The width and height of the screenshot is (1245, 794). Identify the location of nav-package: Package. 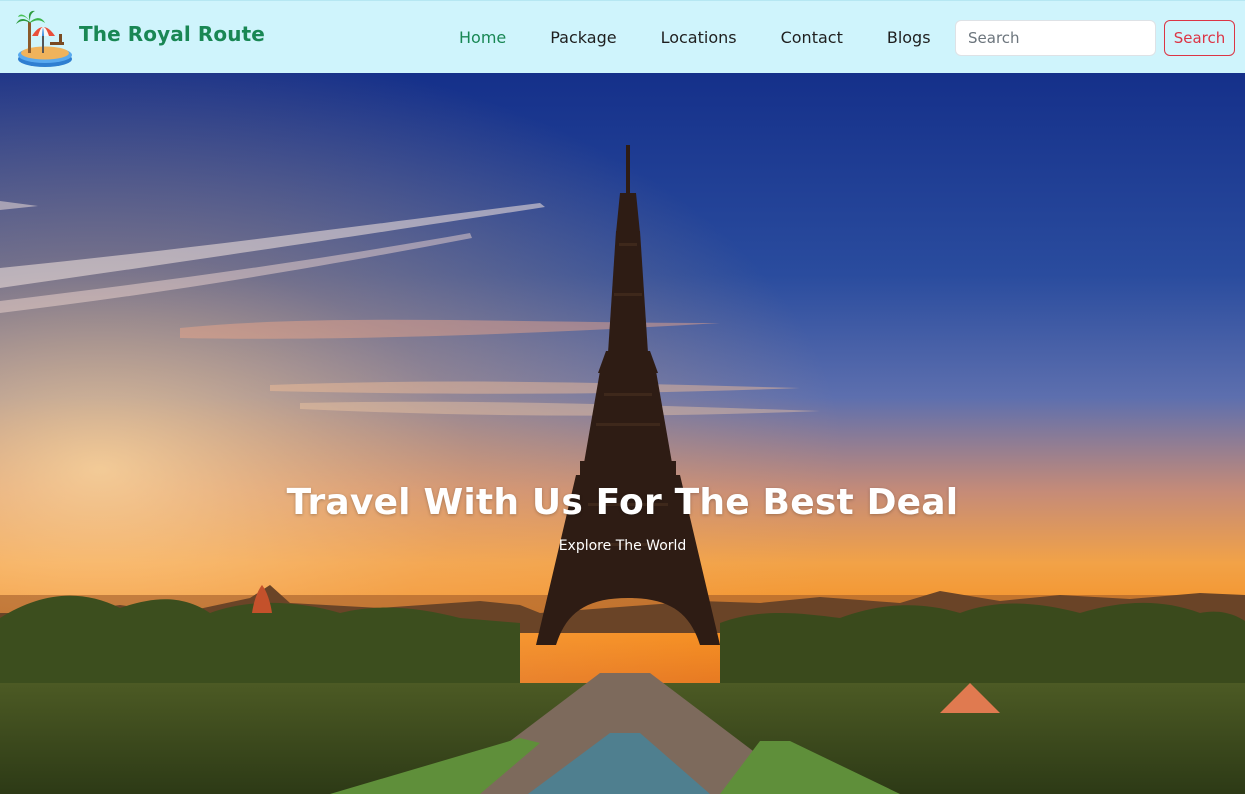
(583, 37).